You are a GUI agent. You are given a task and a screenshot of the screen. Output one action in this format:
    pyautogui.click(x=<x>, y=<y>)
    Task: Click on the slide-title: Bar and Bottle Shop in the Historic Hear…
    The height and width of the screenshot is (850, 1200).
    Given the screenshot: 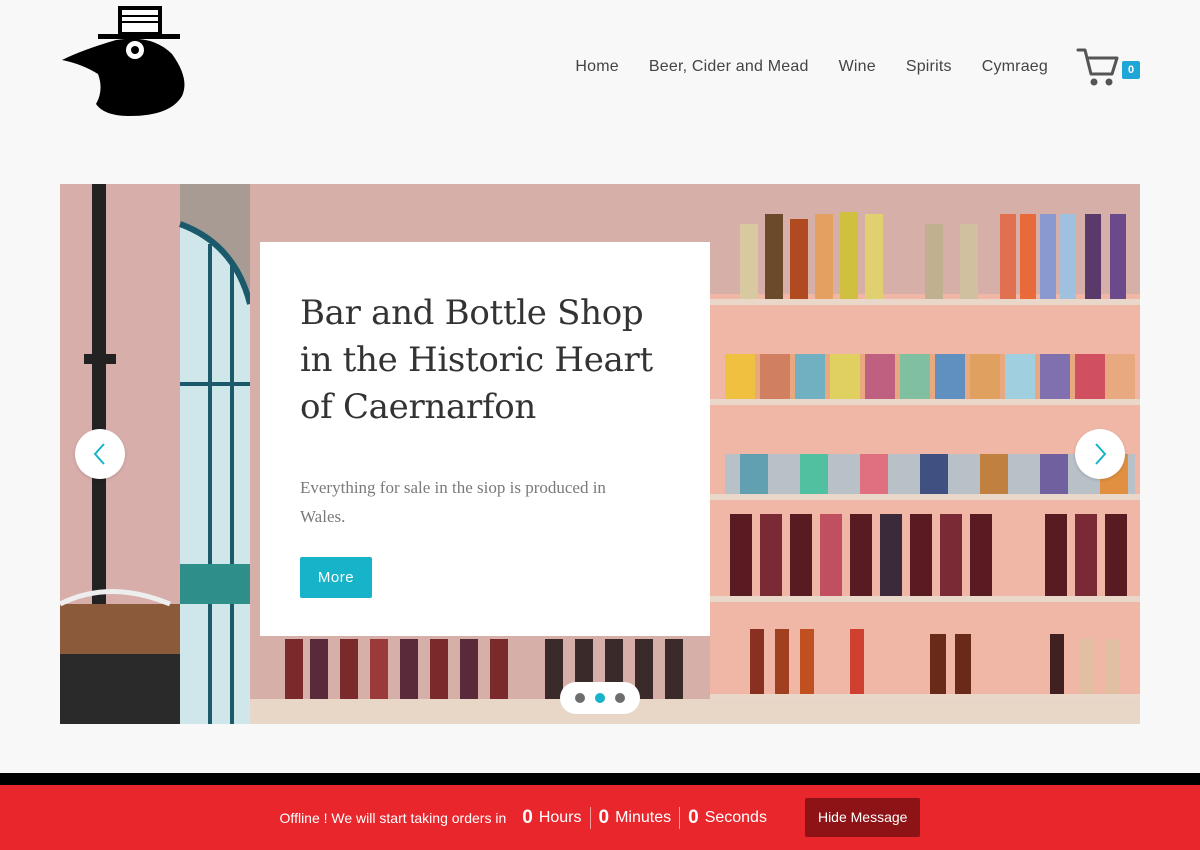 What is the action you would take?
    pyautogui.click(x=476, y=360)
    